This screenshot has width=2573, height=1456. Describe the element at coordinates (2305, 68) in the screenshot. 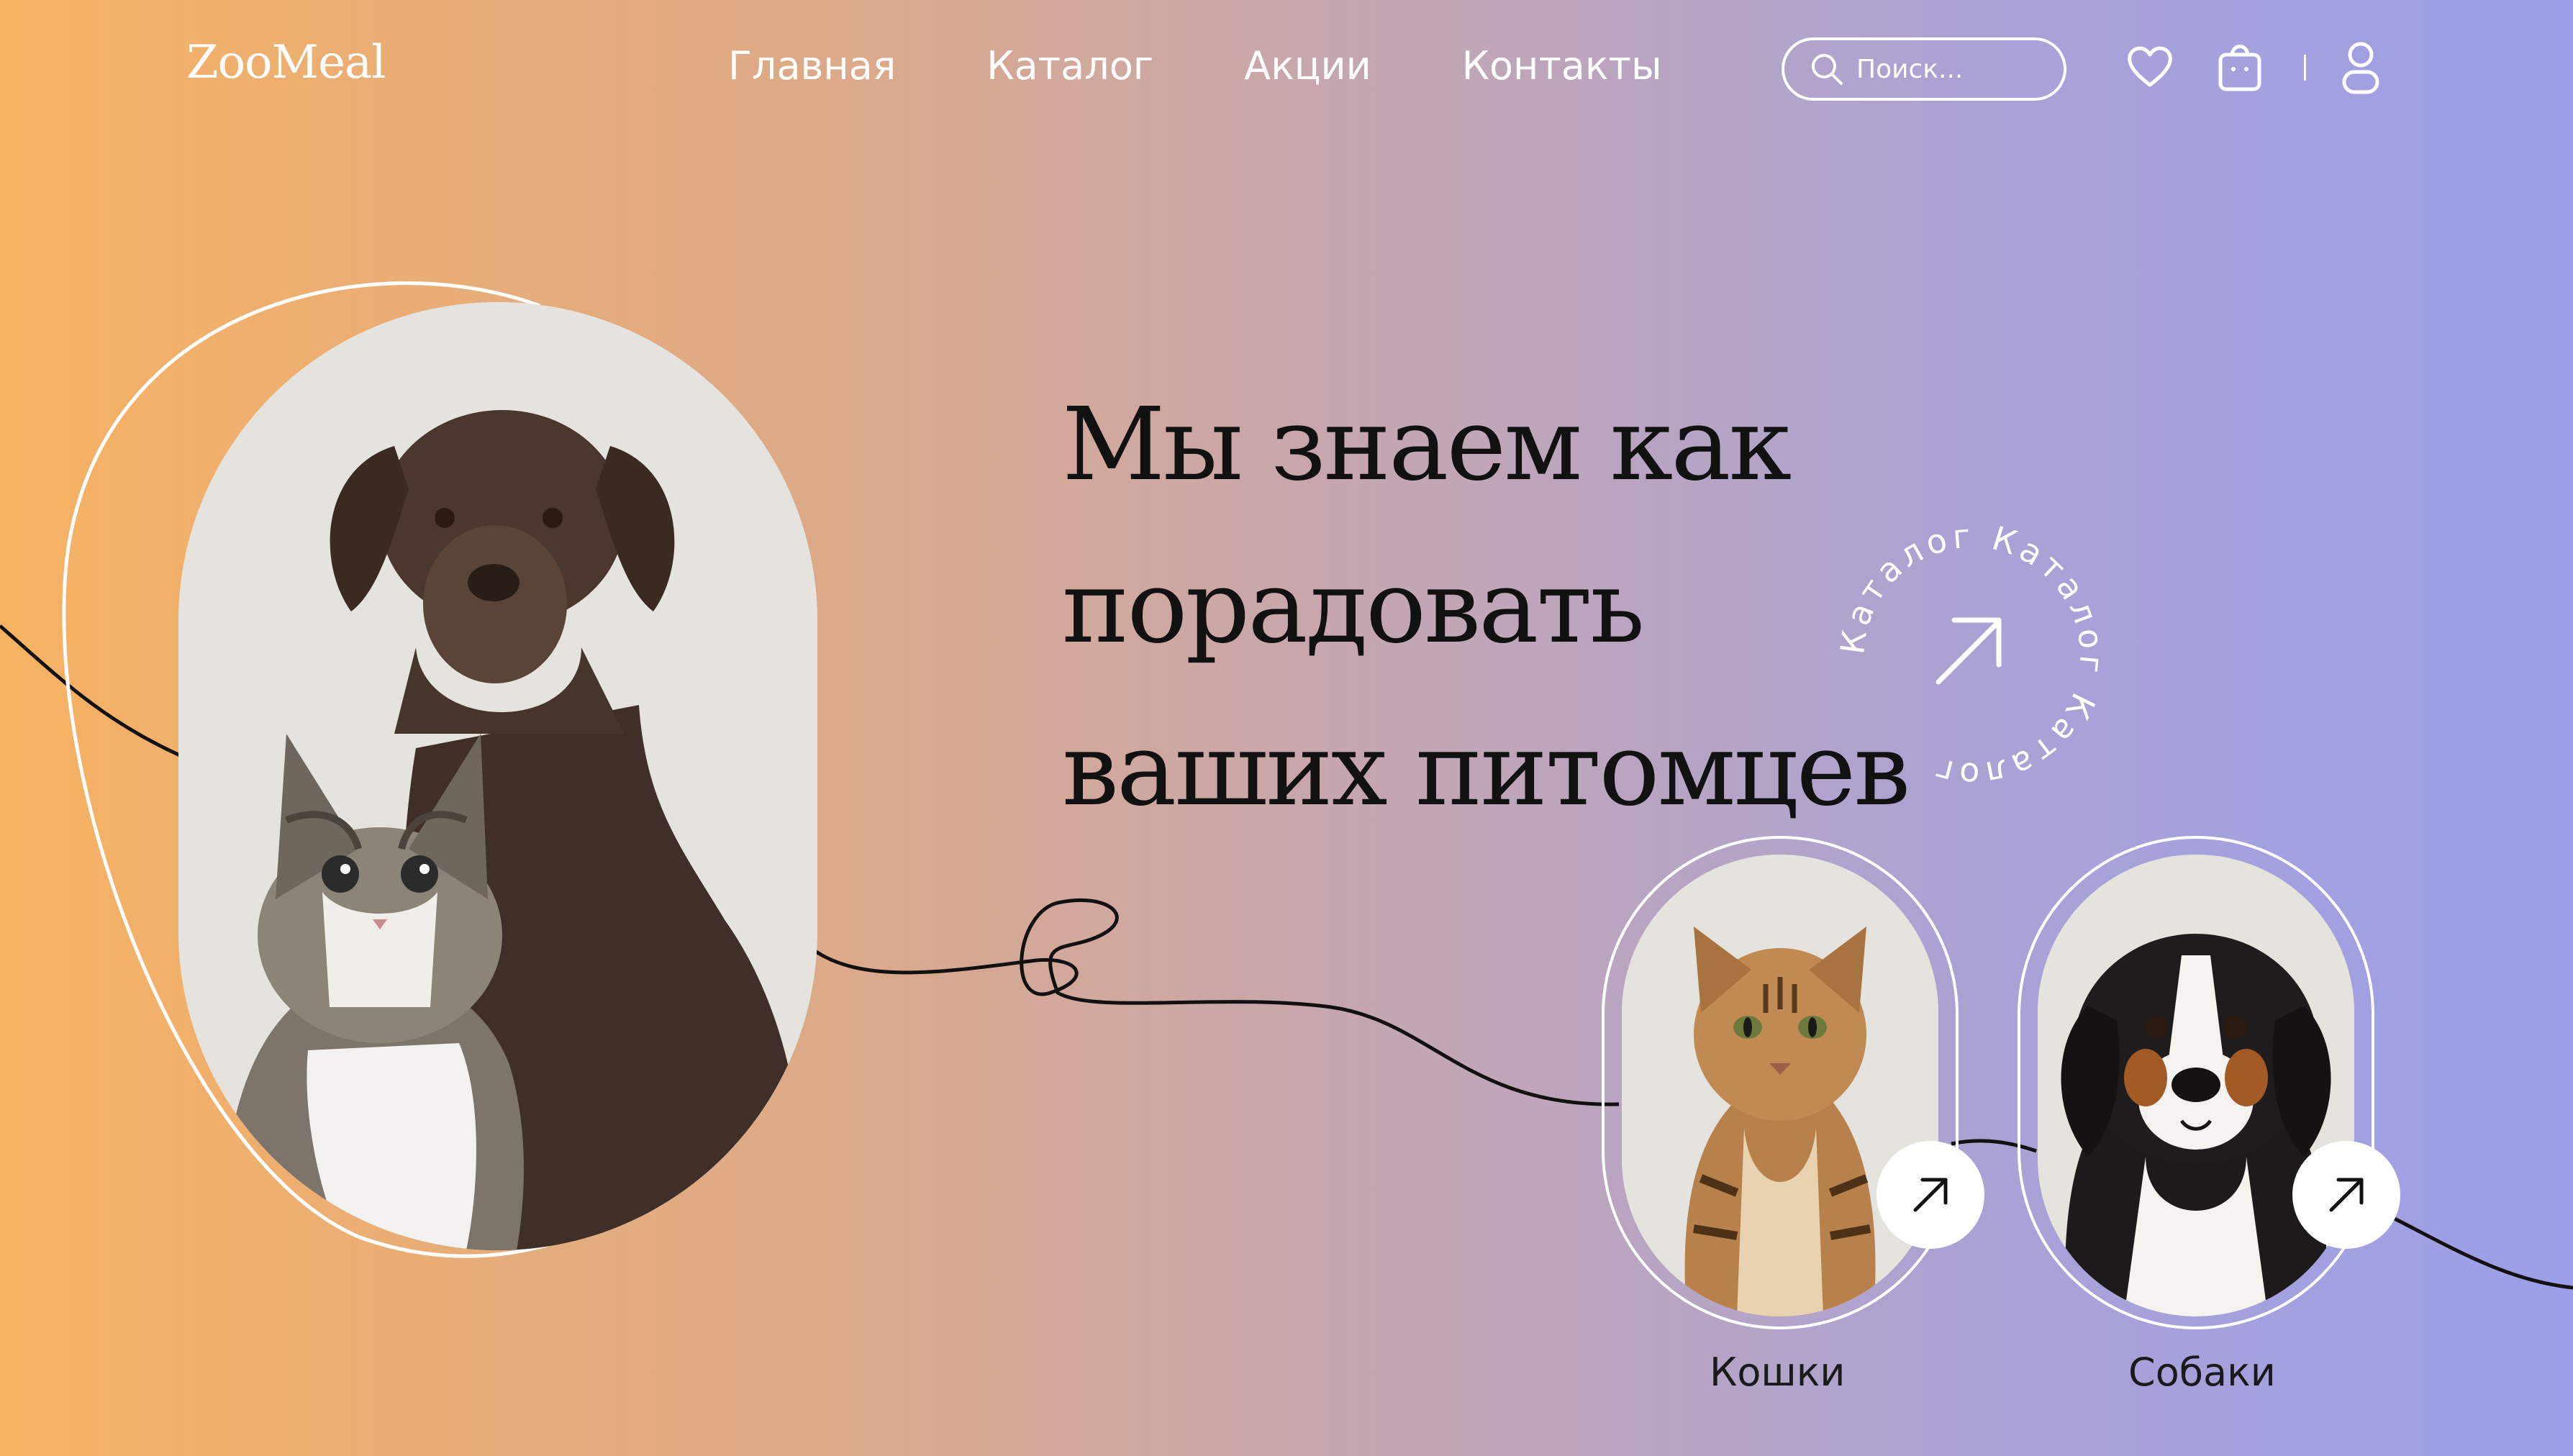

I see `header-divider` at that location.